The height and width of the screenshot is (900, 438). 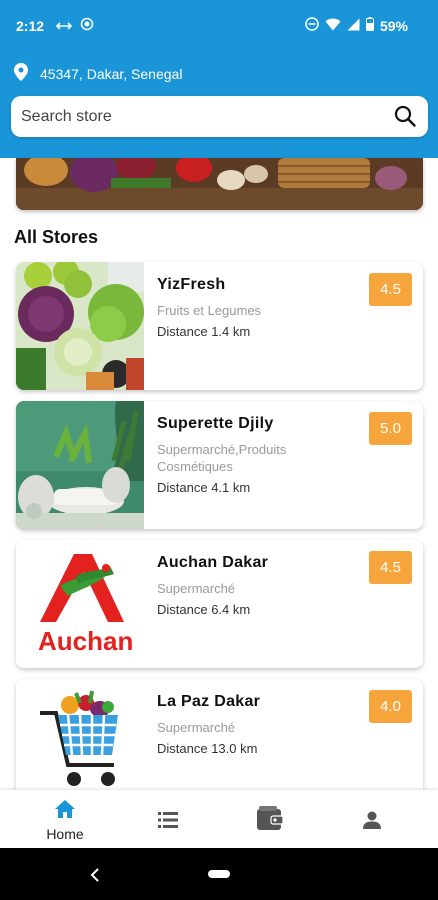 What do you see at coordinates (204, 609) in the screenshot?
I see `store-distance: Distance 6.4 km` at bounding box center [204, 609].